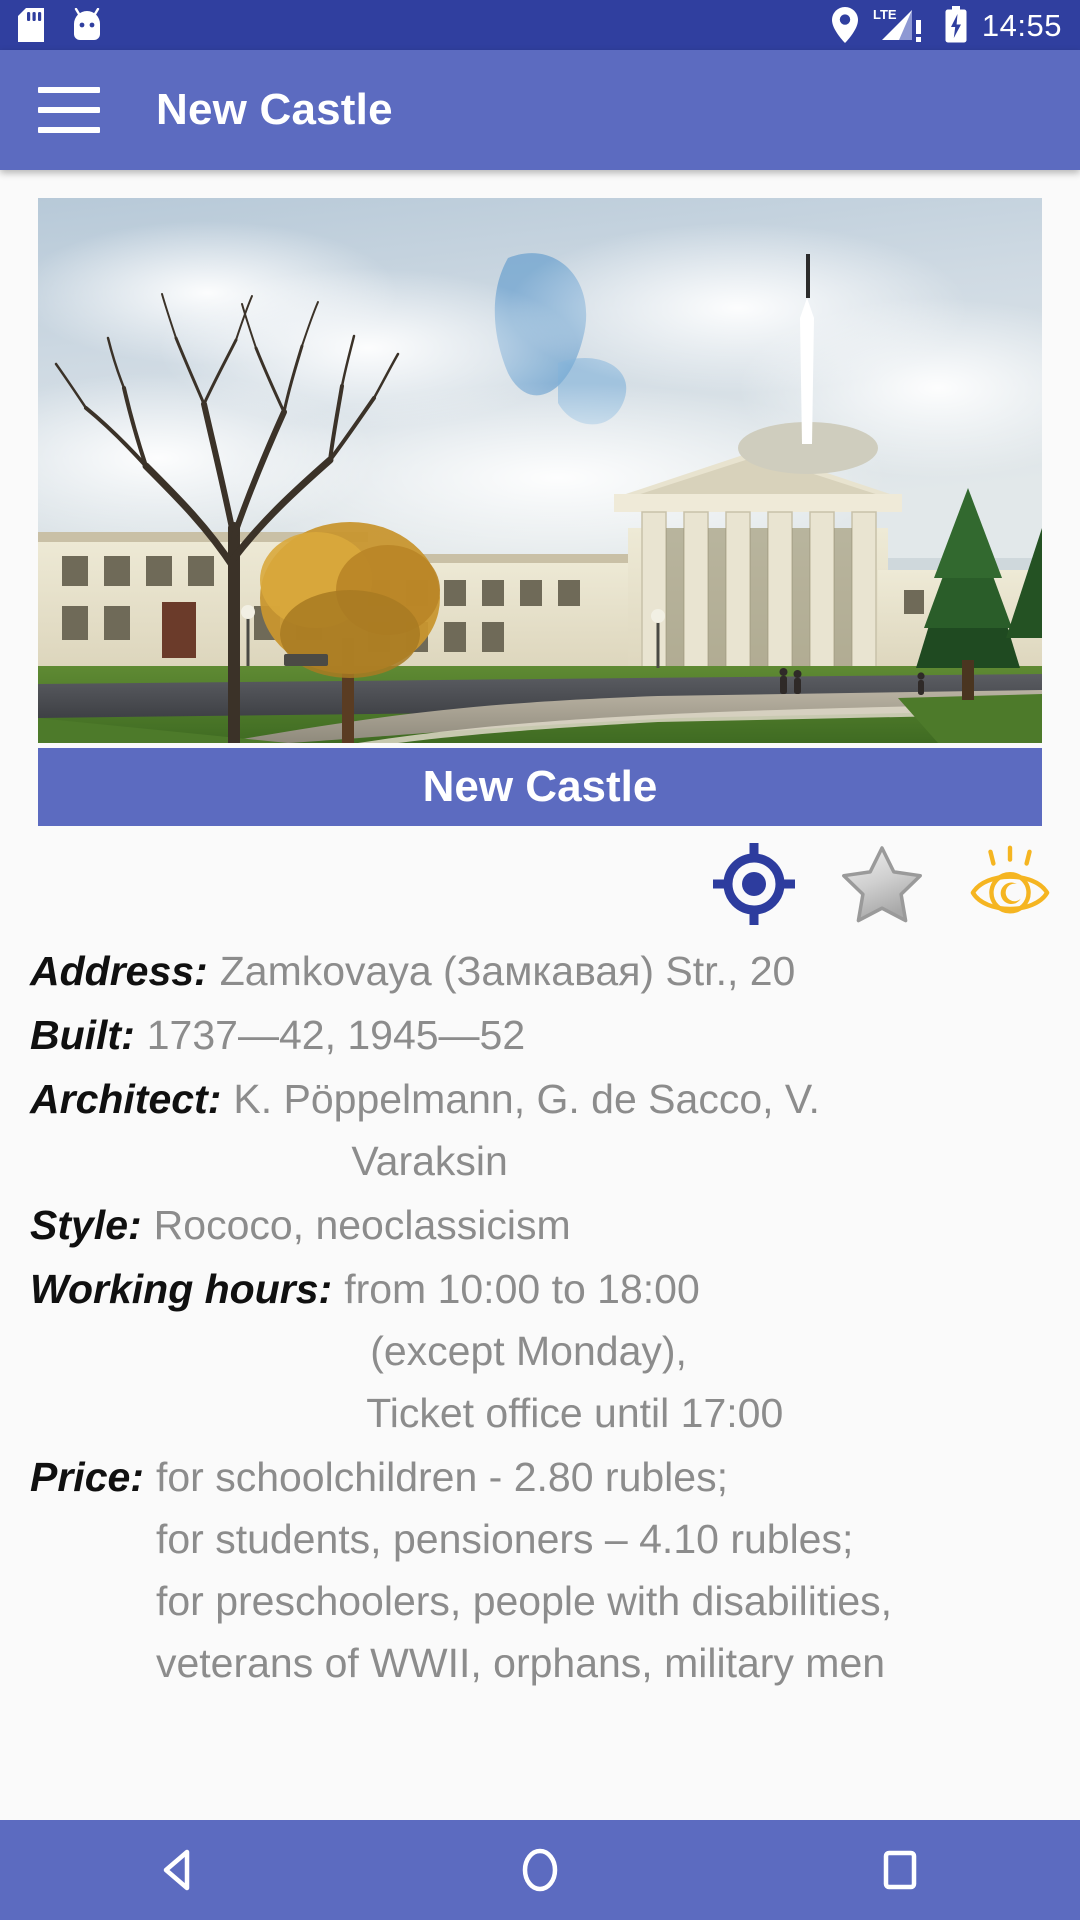 The width and height of the screenshot is (1080, 1920). I want to click on info-value-line: K. Pöppelmann, G. de Sacco, V., so click(526, 1099).